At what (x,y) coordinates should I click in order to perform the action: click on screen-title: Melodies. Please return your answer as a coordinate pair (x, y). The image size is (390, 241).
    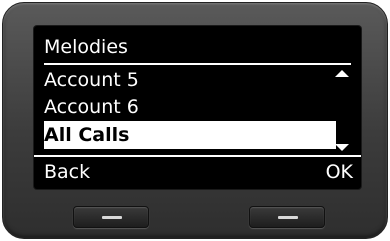
    Looking at the image, I should click on (197, 49).